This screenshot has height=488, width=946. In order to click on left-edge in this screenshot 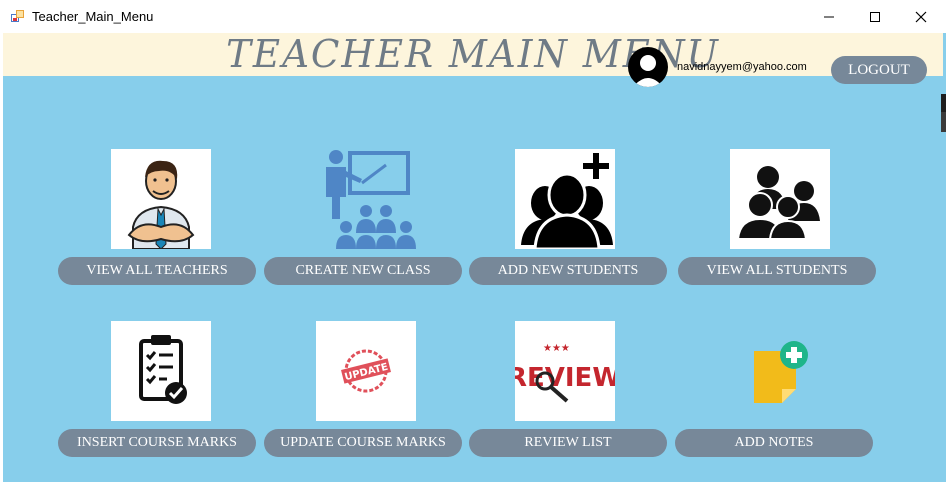, I will do `click(1, 260)`.